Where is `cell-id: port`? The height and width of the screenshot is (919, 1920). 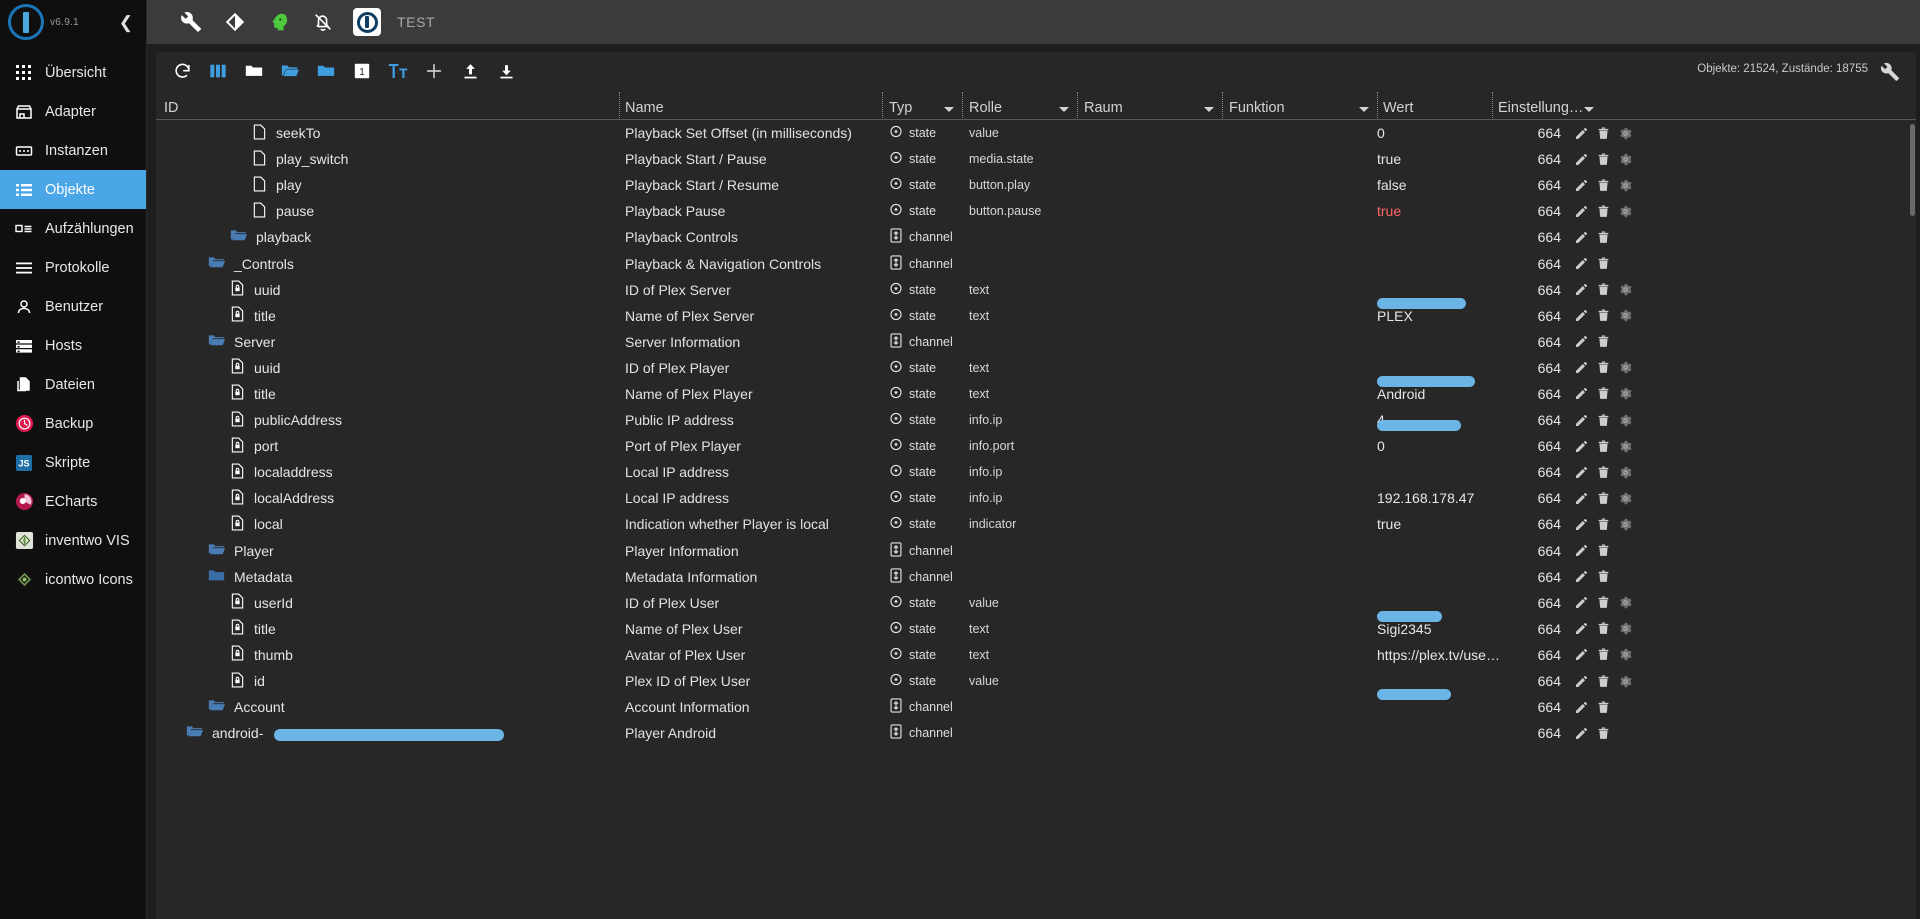 cell-id: port is located at coordinates (391, 446).